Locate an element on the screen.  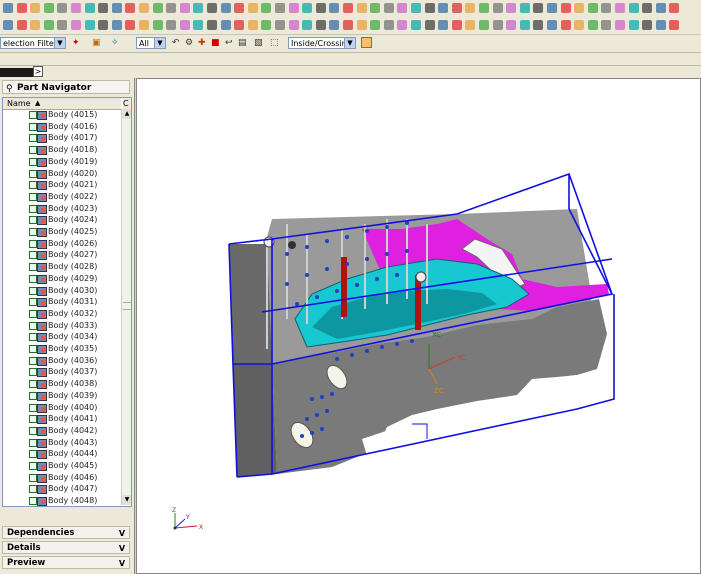
tree-row: Body (4047) is located at coordinates (62, 489).